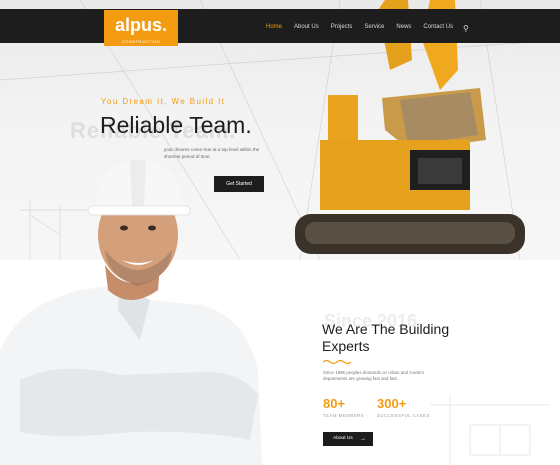 Image resolution: width=560 pixels, height=465 pixels. What do you see at coordinates (342, 27) in the screenshot?
I see `nav-item-projects: Projects` at bounding box center [342, 27].